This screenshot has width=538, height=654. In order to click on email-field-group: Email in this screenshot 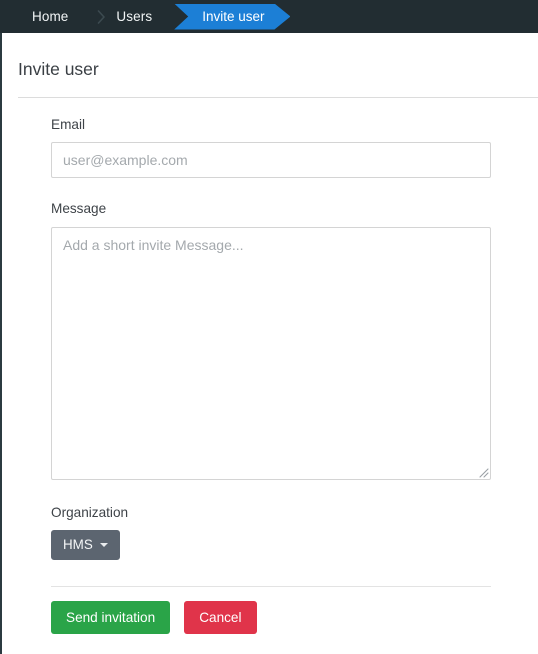, I will do `click(294, 148)`.